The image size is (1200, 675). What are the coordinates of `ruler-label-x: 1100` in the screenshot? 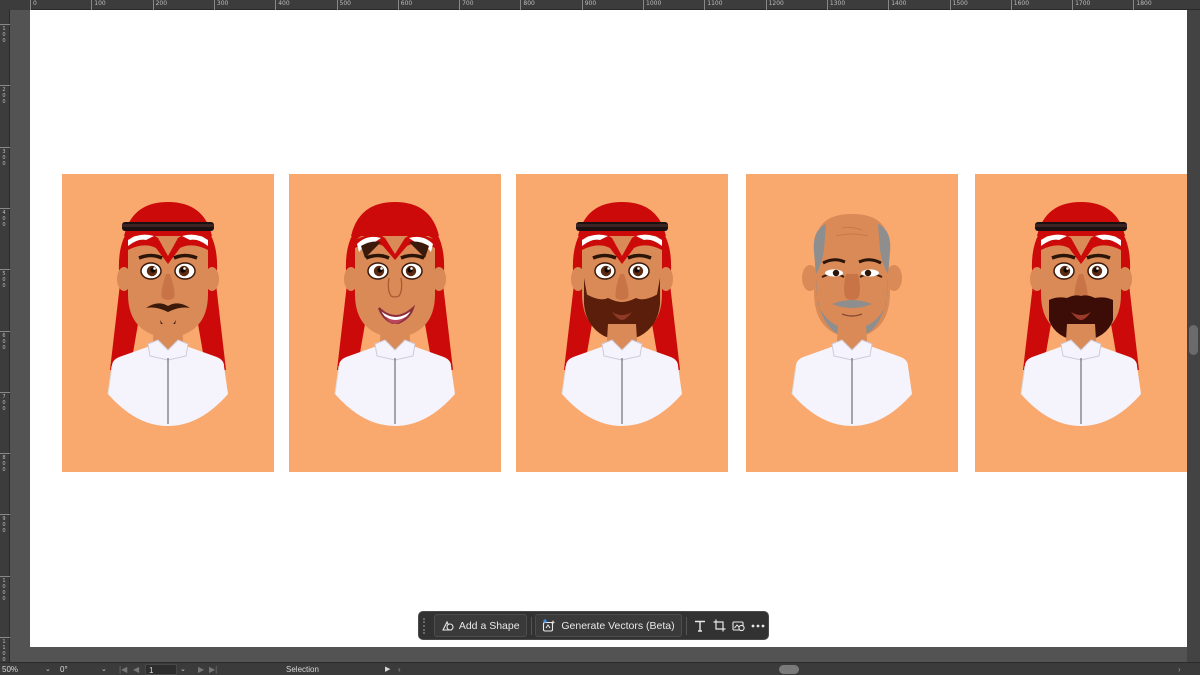 It's located at (715, 3).